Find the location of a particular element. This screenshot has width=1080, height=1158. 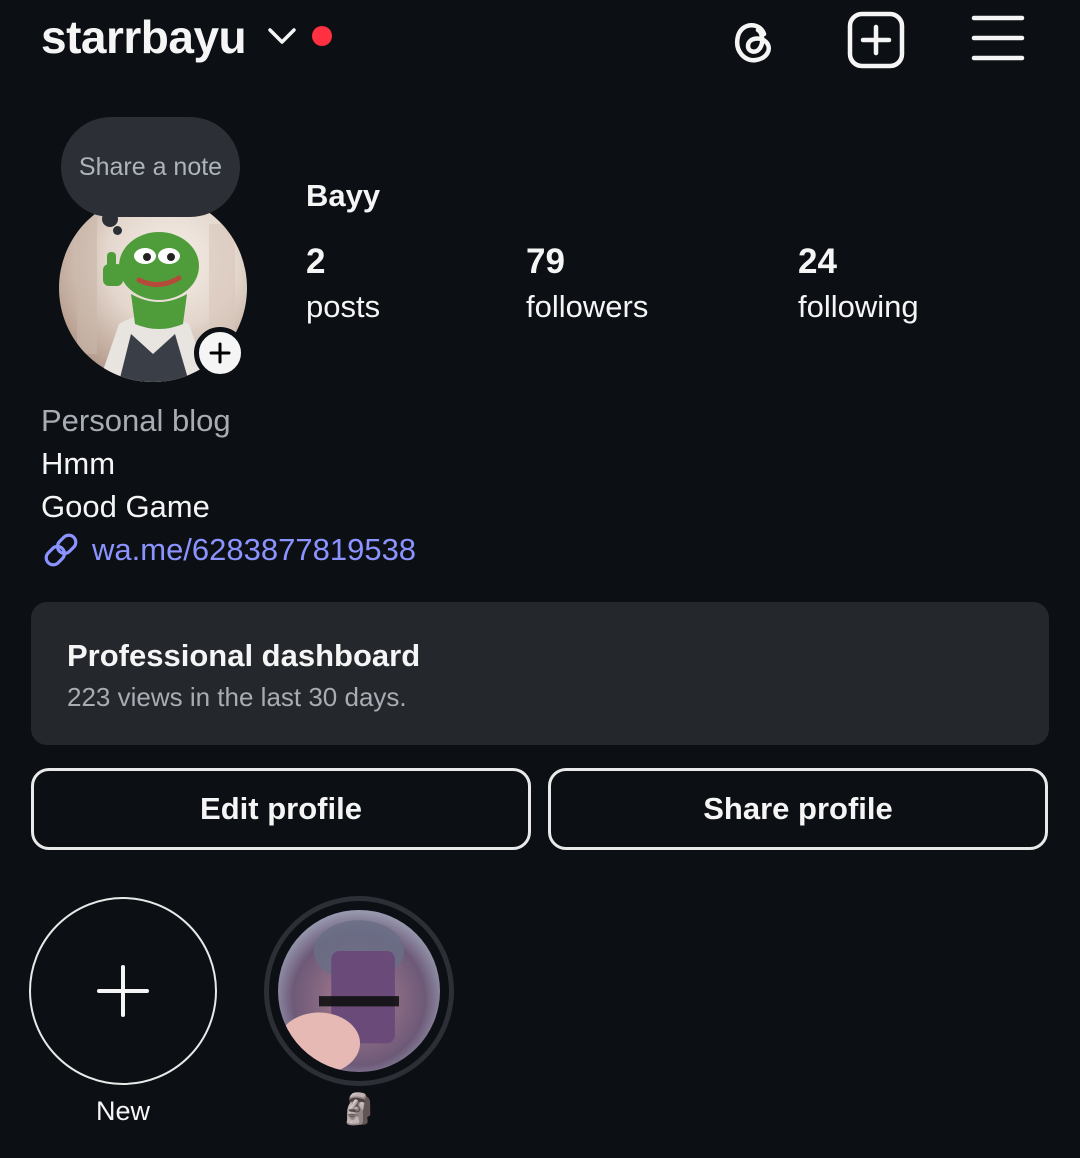

share-note-bubble: Share a note is located at coordinates (150, 167).